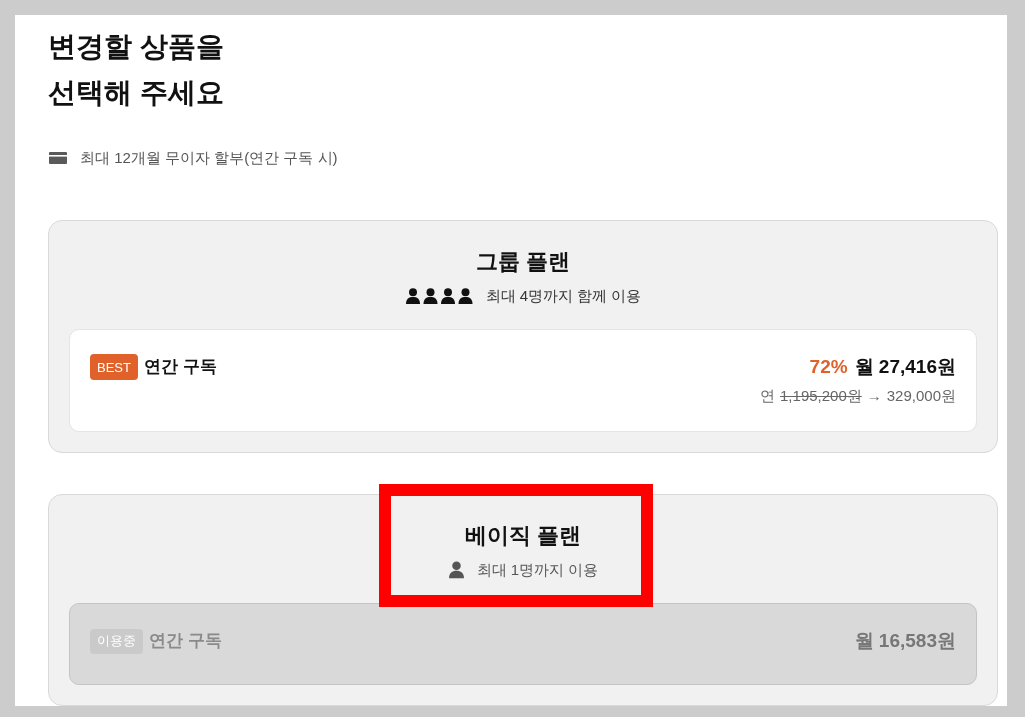 The width and height of the screenshot is (1025, 717). Describe the element at coordinates (821, 396) in the screenshot. I see `original-price: 1,195,200원` at that location.